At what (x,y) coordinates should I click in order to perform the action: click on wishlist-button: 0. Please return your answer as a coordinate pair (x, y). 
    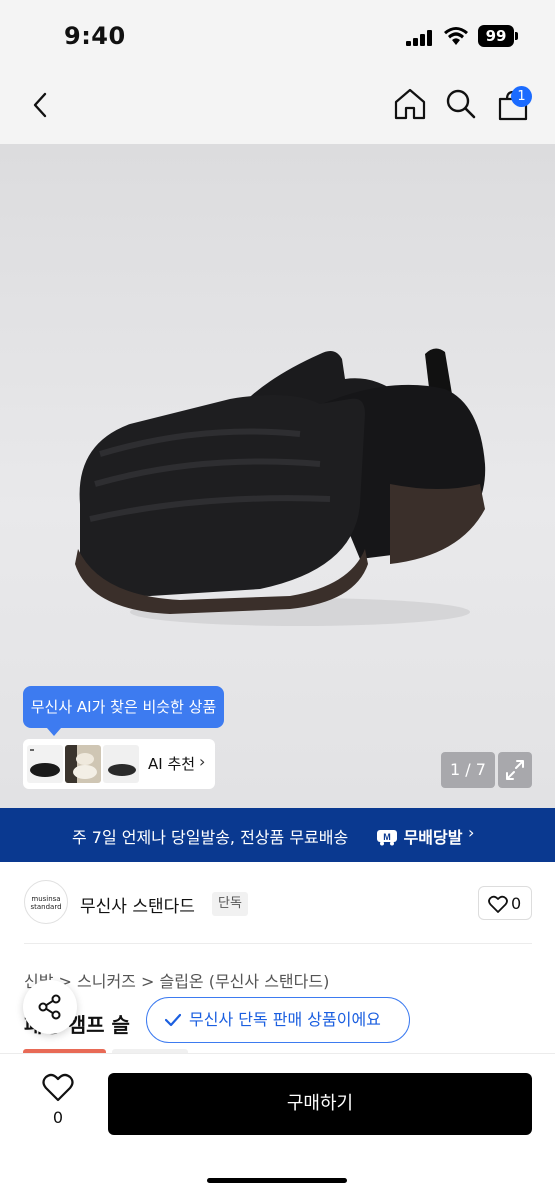
    Looking at the image, I should click on (58, 1102).